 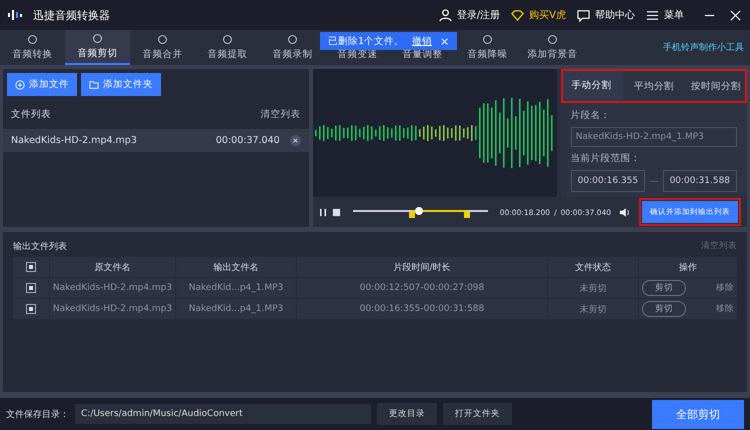 What do you see at coordinates (654, 181) in the screenshot?
I see `range-dash: —` at bounding box center [654, 181].